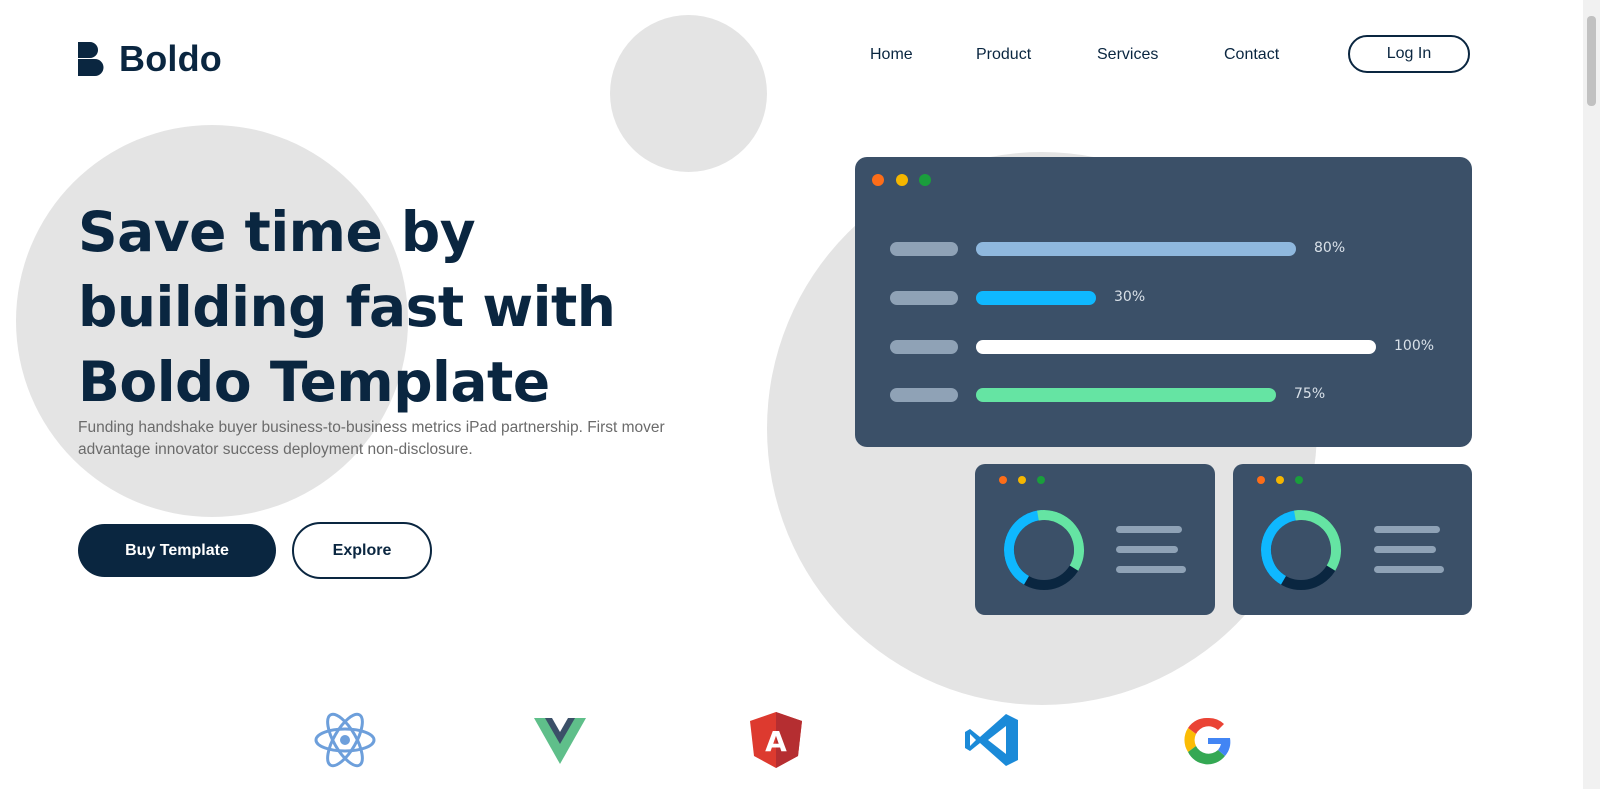 The width and height of the screenshot is (1600, 789). Describe the element at coordinates (1310, 394) in the screenshot. I see `progress-percent: 75%` at that location.